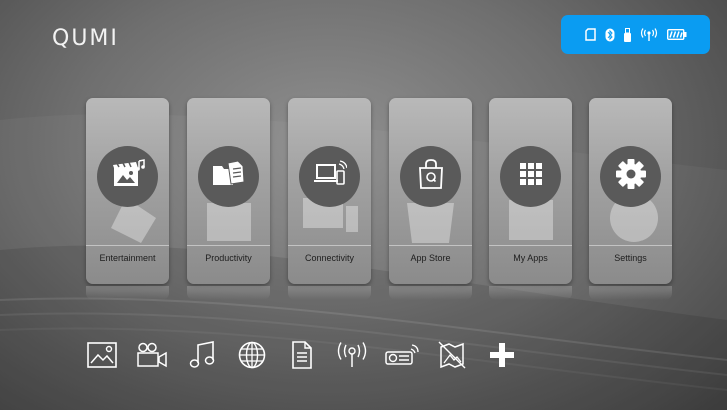 The height and width of the screenshot is (410, 727). I want to click on tile-label-app-store: App Store, so click(430, 258).